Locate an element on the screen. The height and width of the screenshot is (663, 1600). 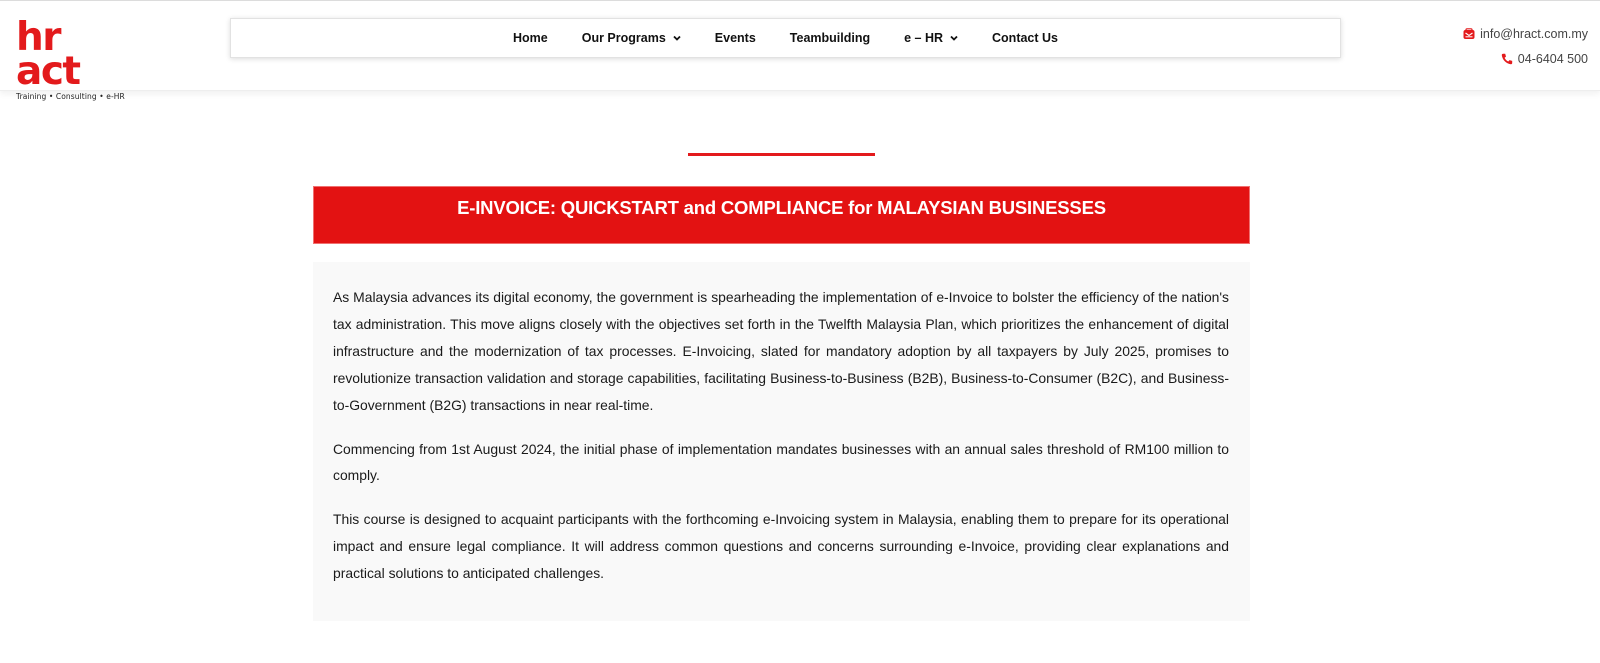
nav-our-programs: Our Programs is located at coordinates (631, 38).